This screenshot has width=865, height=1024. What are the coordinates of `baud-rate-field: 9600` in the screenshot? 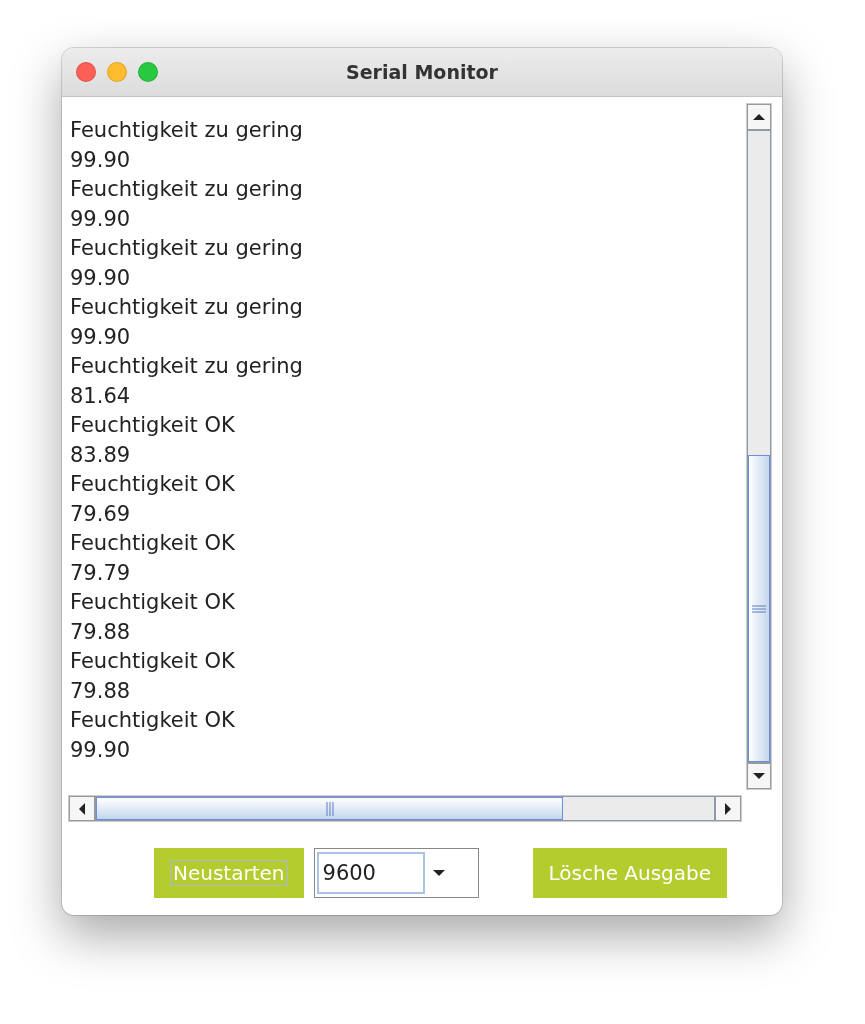 It's located at (370, 873).